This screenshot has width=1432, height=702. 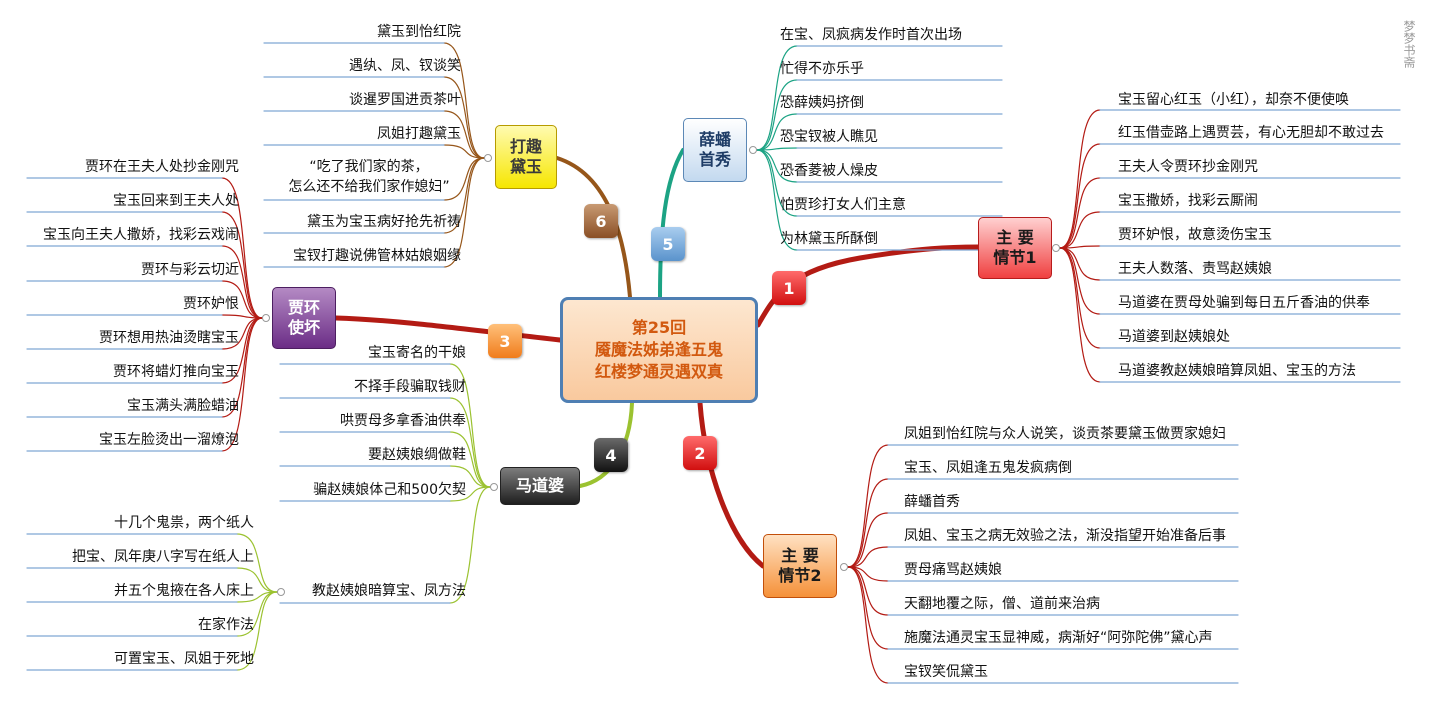 What do you see at coordinates (988, 468) in the screenshot?
I see `plot2-item: 宝玉、凤姐逢五鬼发疯病倒` at bounding box center [988, 468].